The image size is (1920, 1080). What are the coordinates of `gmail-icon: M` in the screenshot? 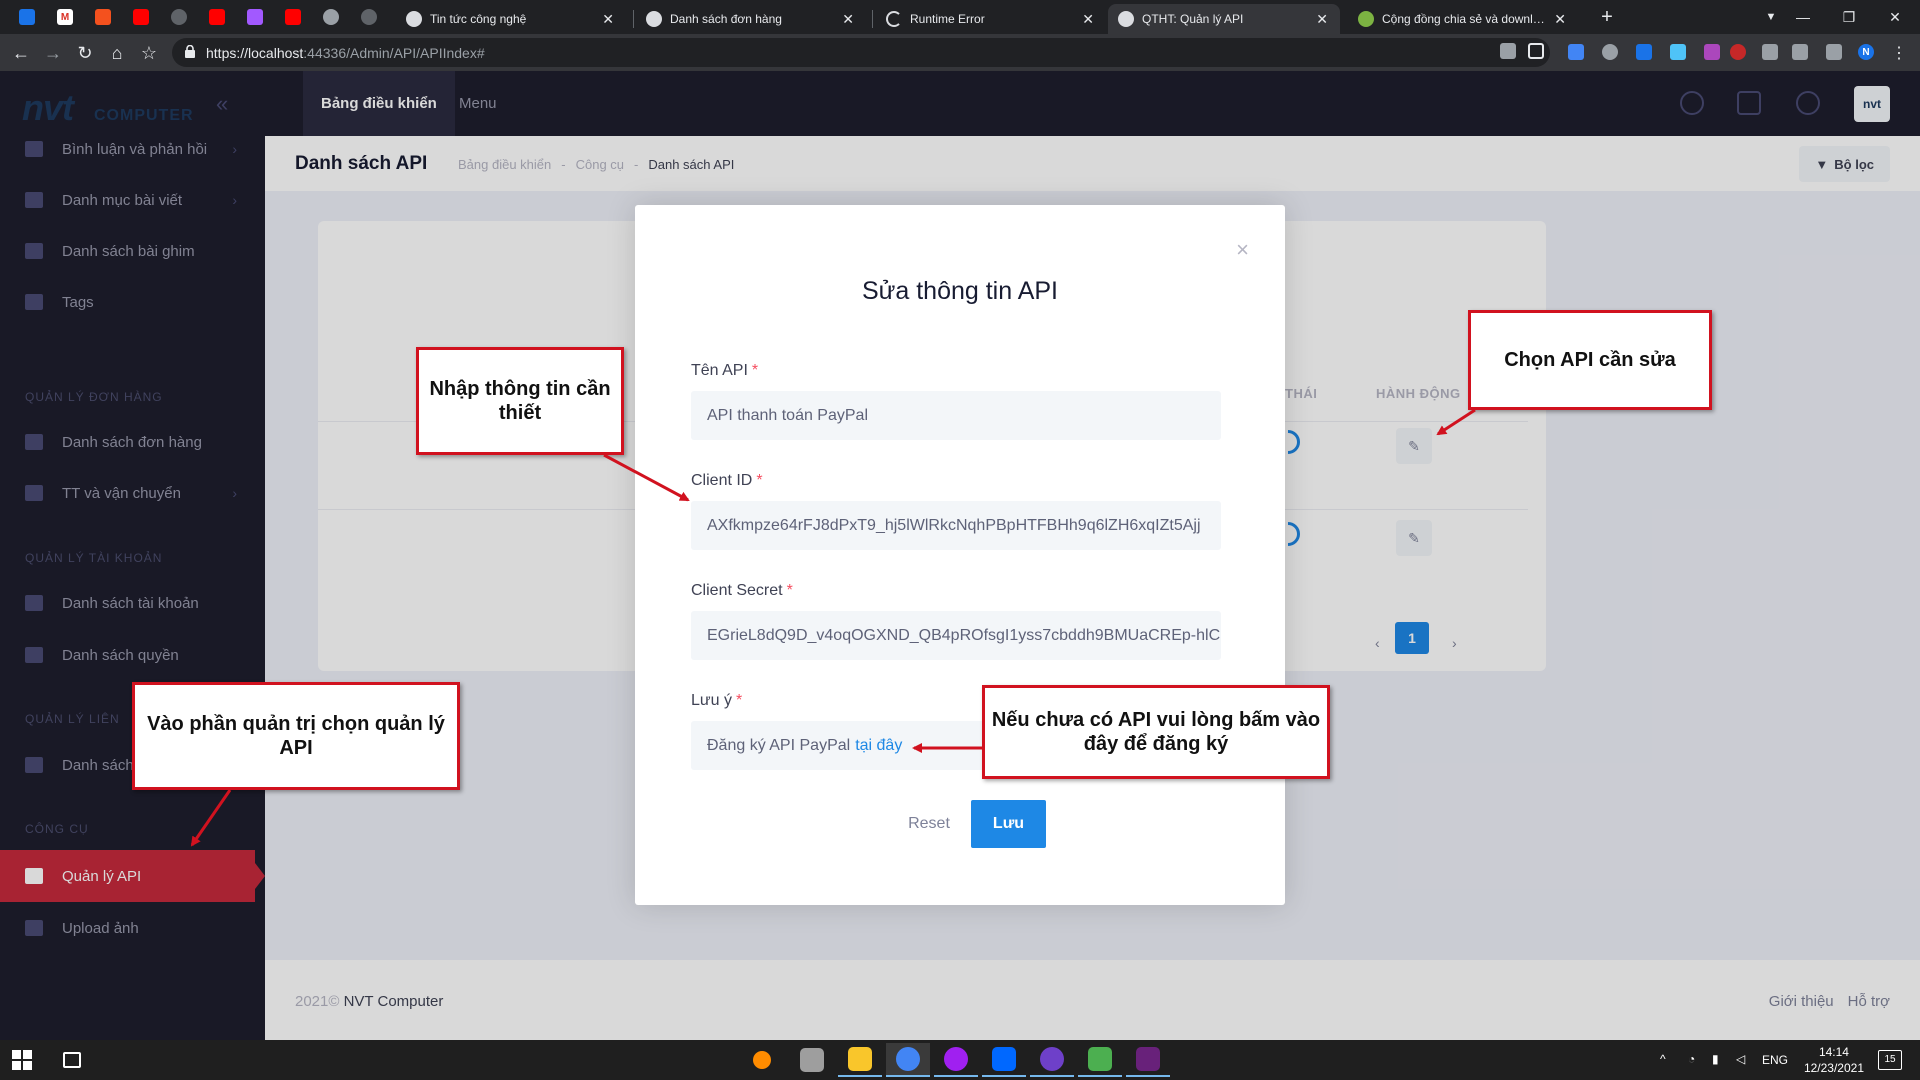 It's located at (65, 17).